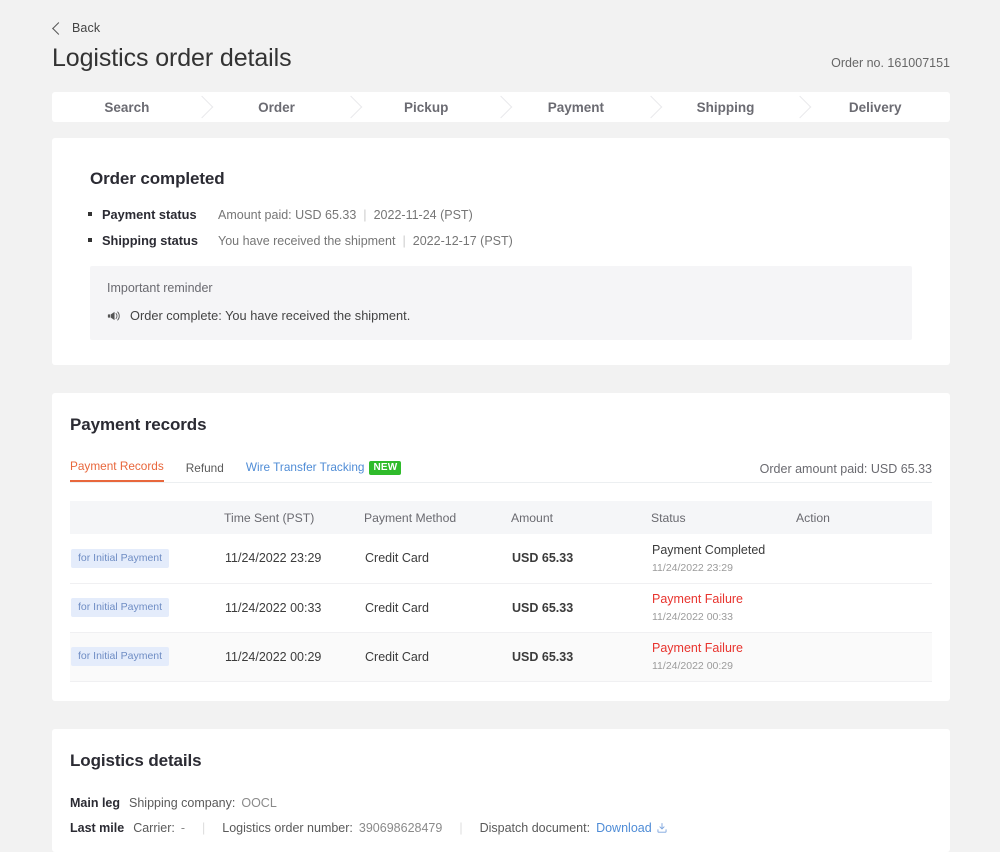 The image size is (1000, 852). Describe the element at coordinates (97, 828) in the screenshot. I see `last-mile-label: Last mile` at that location.